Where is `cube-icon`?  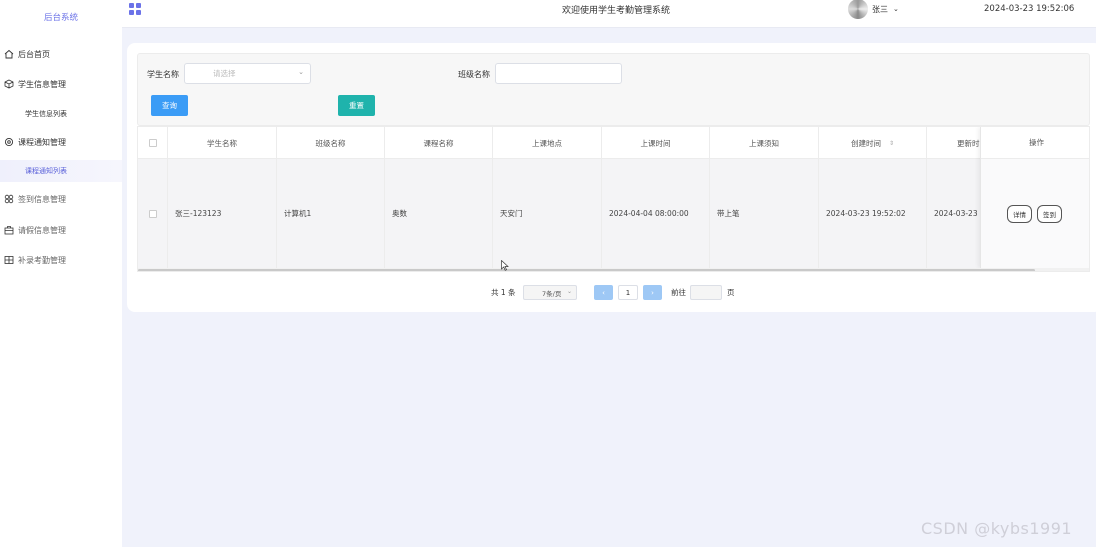 cube-icon is located at coordinates (9, 84).